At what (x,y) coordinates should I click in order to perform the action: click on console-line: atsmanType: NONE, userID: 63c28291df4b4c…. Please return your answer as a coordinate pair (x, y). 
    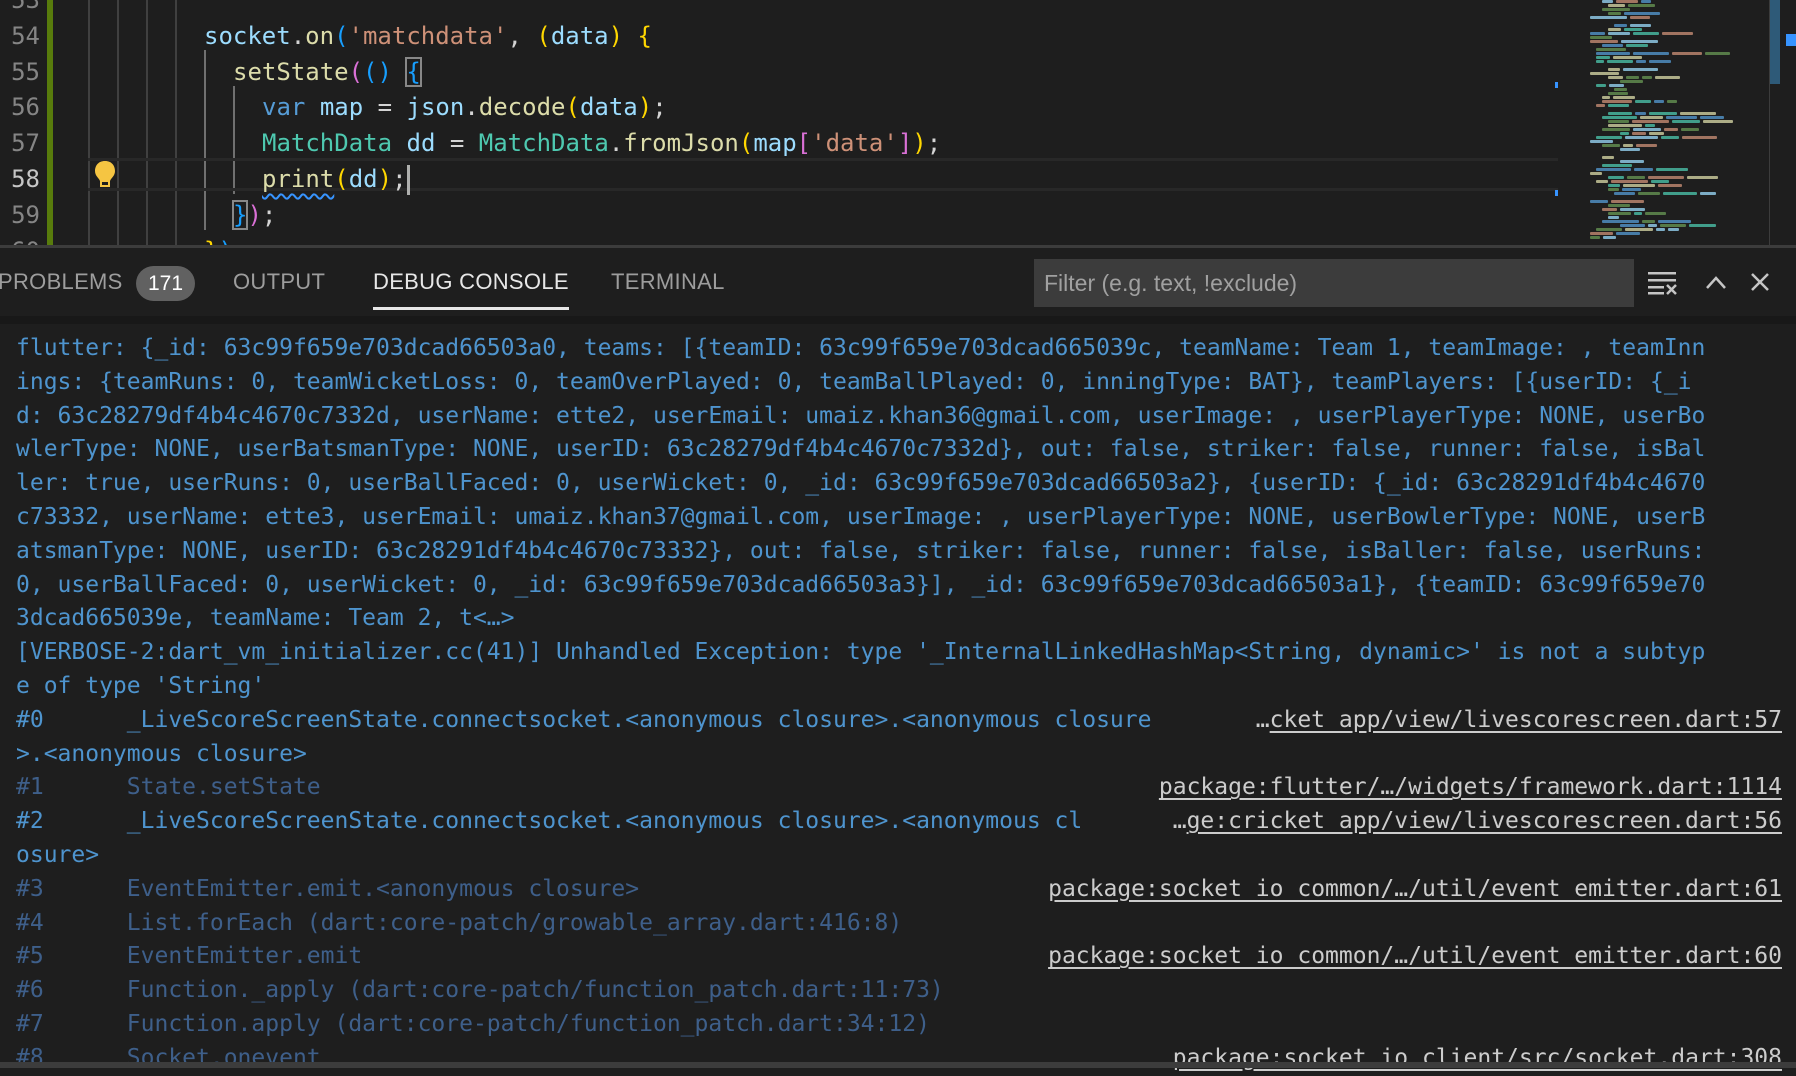
    Looking at the image, I should click on (899, 552).